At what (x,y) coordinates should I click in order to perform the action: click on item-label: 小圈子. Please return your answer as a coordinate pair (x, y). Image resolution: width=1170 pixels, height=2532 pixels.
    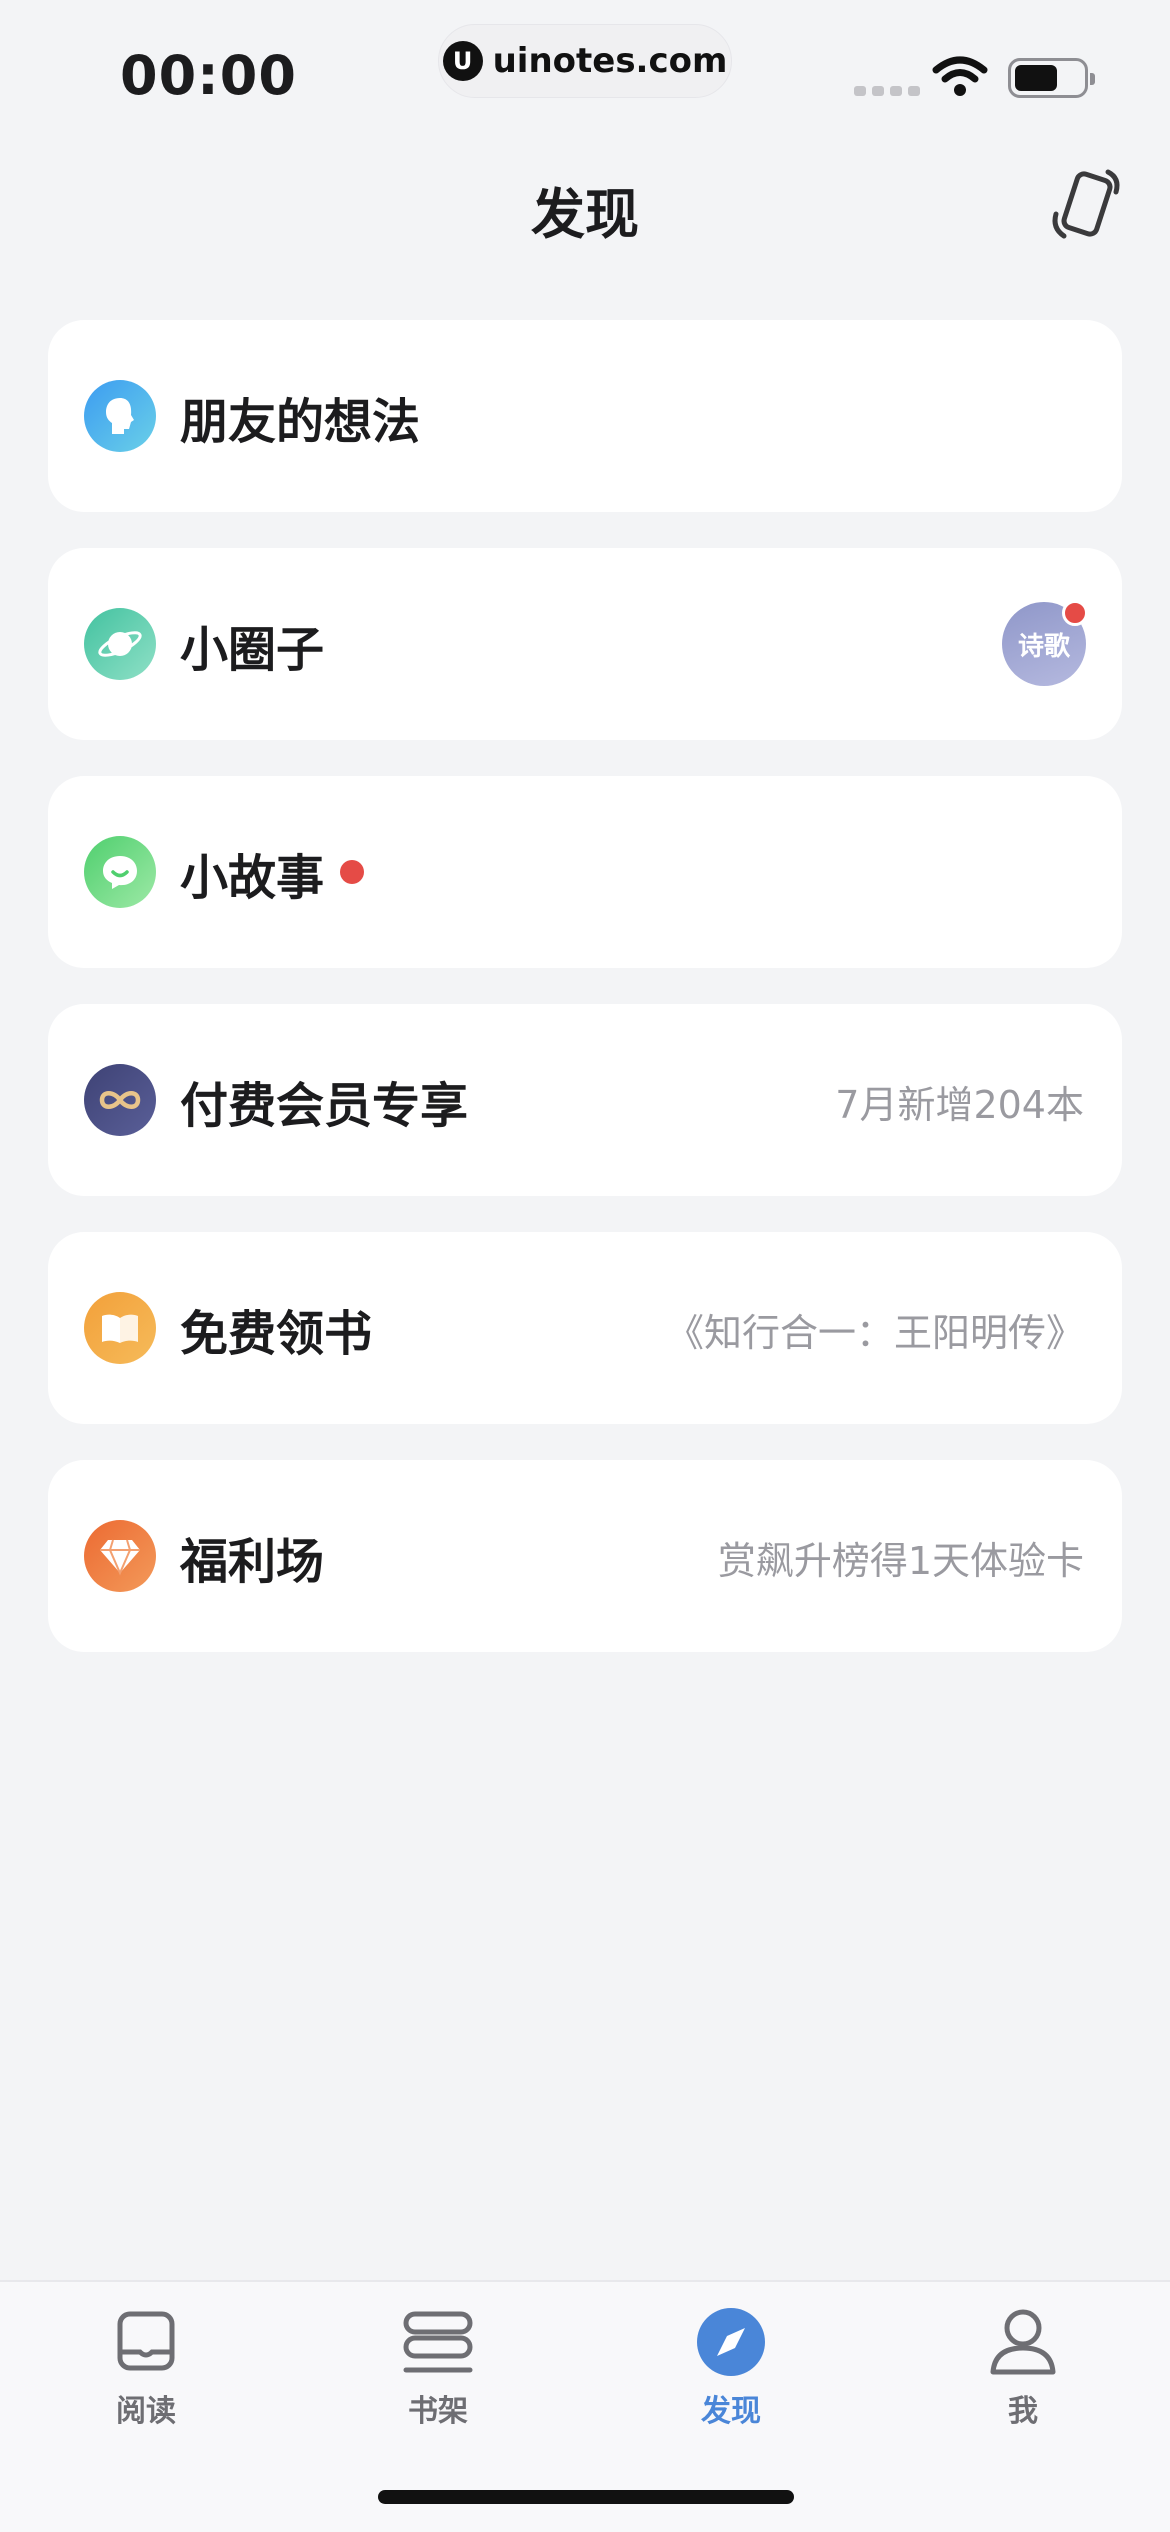
    Looking at the image, I should click on (252, 650).